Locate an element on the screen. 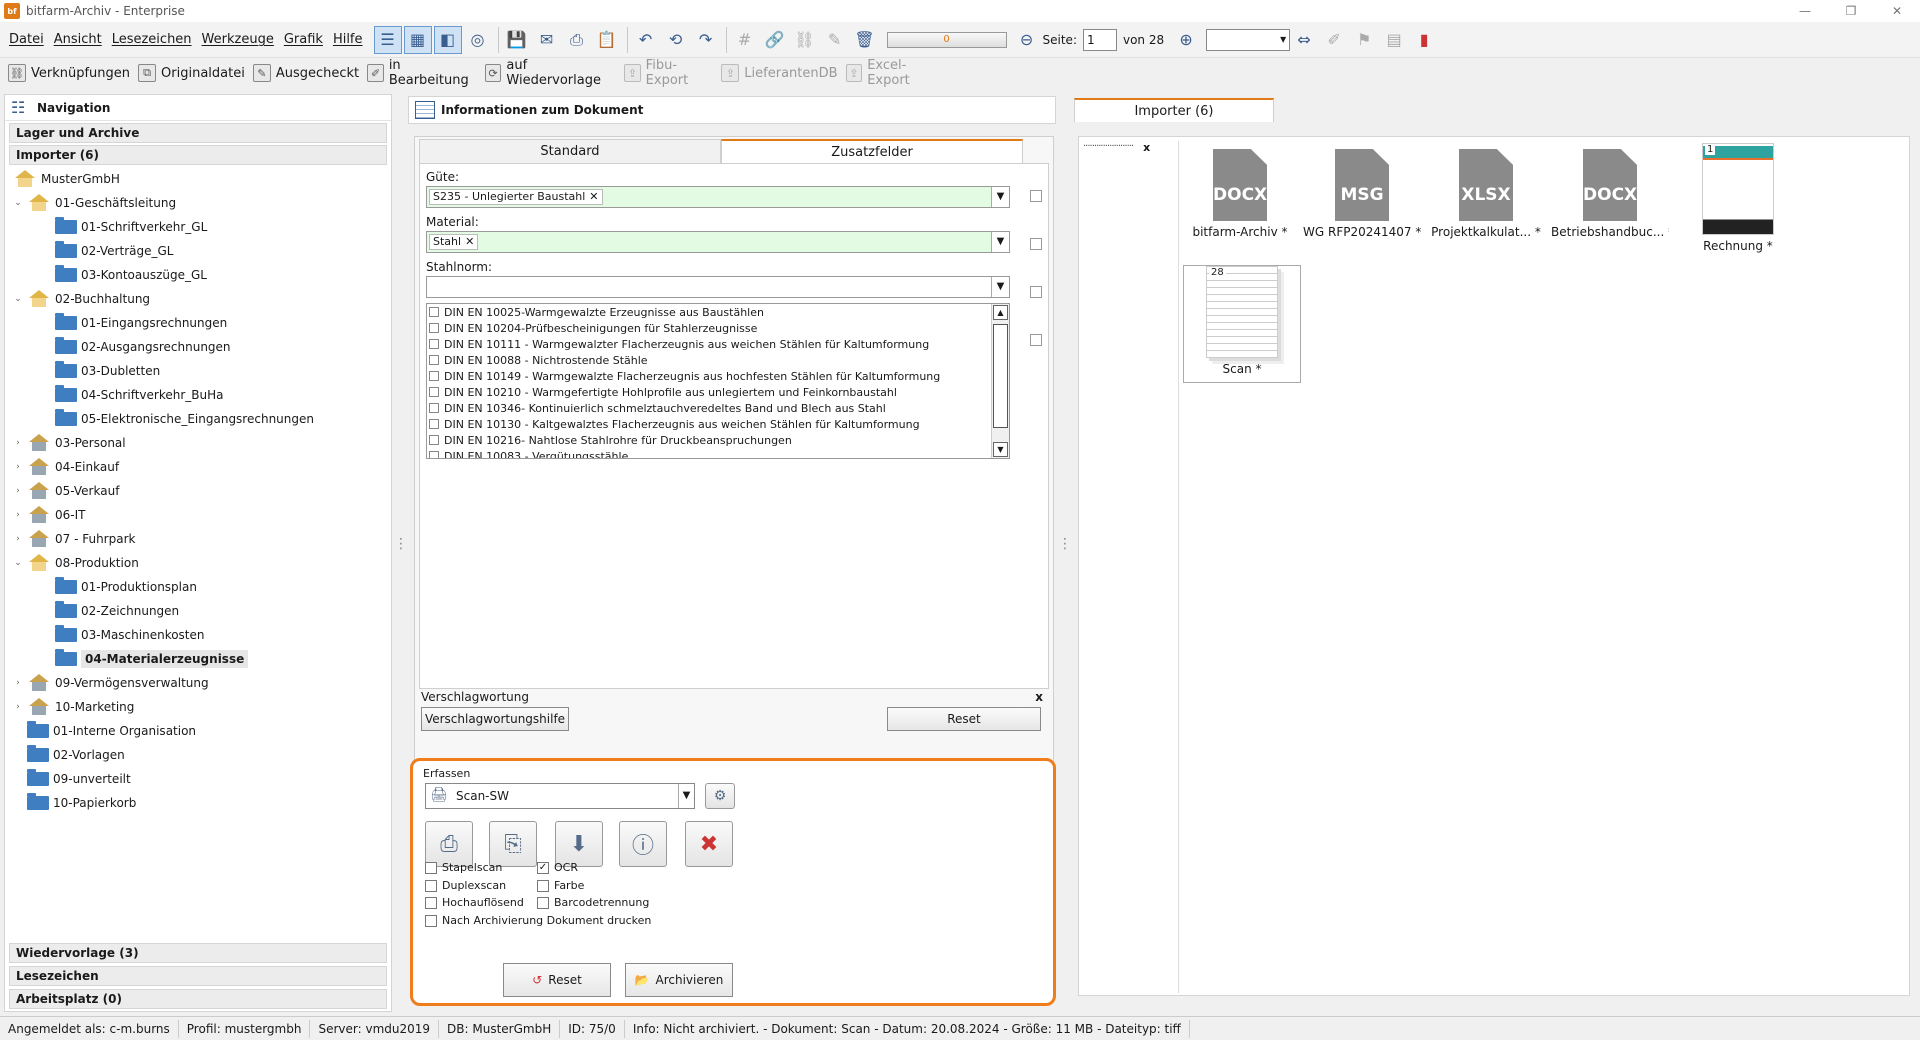 The height and width of the screenshot is (1040, 1920). import-info-icon: ⓘ is located at coordinates (643, 844).